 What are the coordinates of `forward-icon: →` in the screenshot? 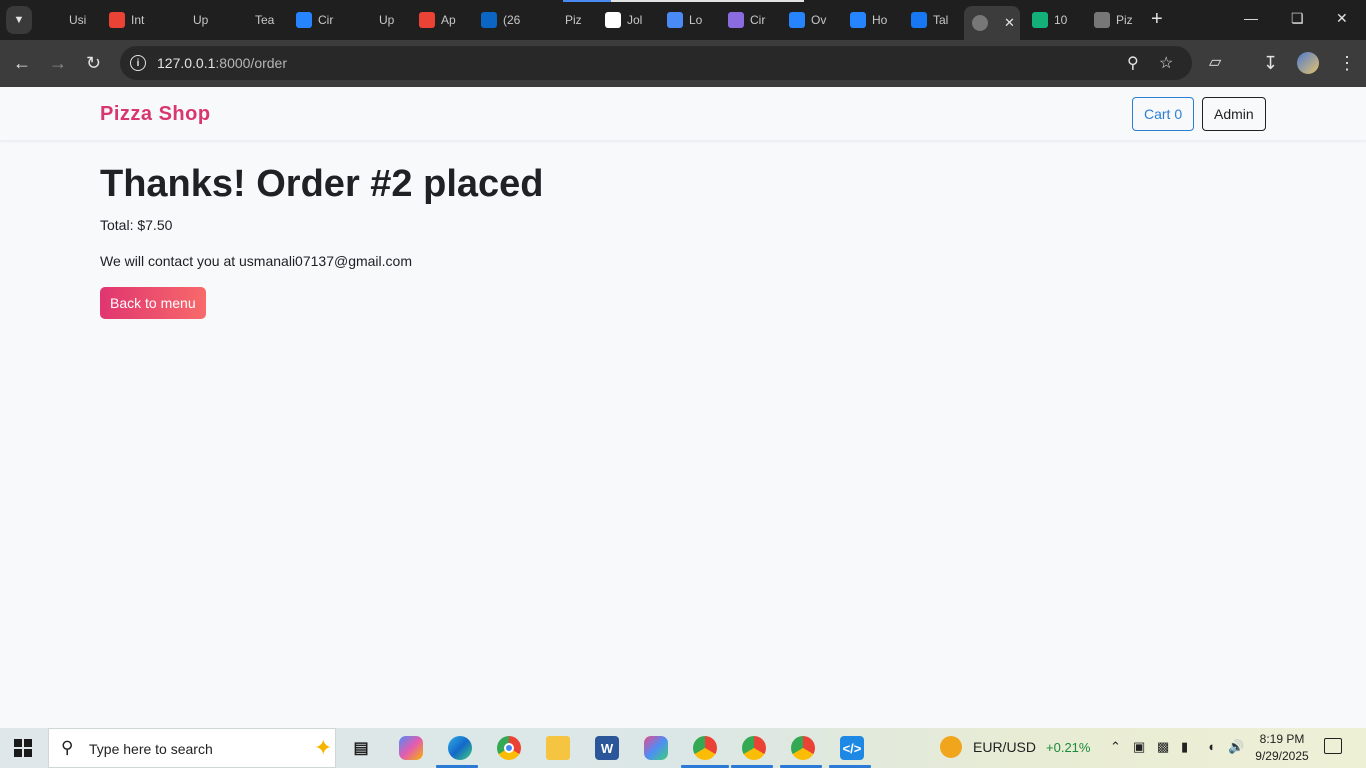 It's located at (58, 63).